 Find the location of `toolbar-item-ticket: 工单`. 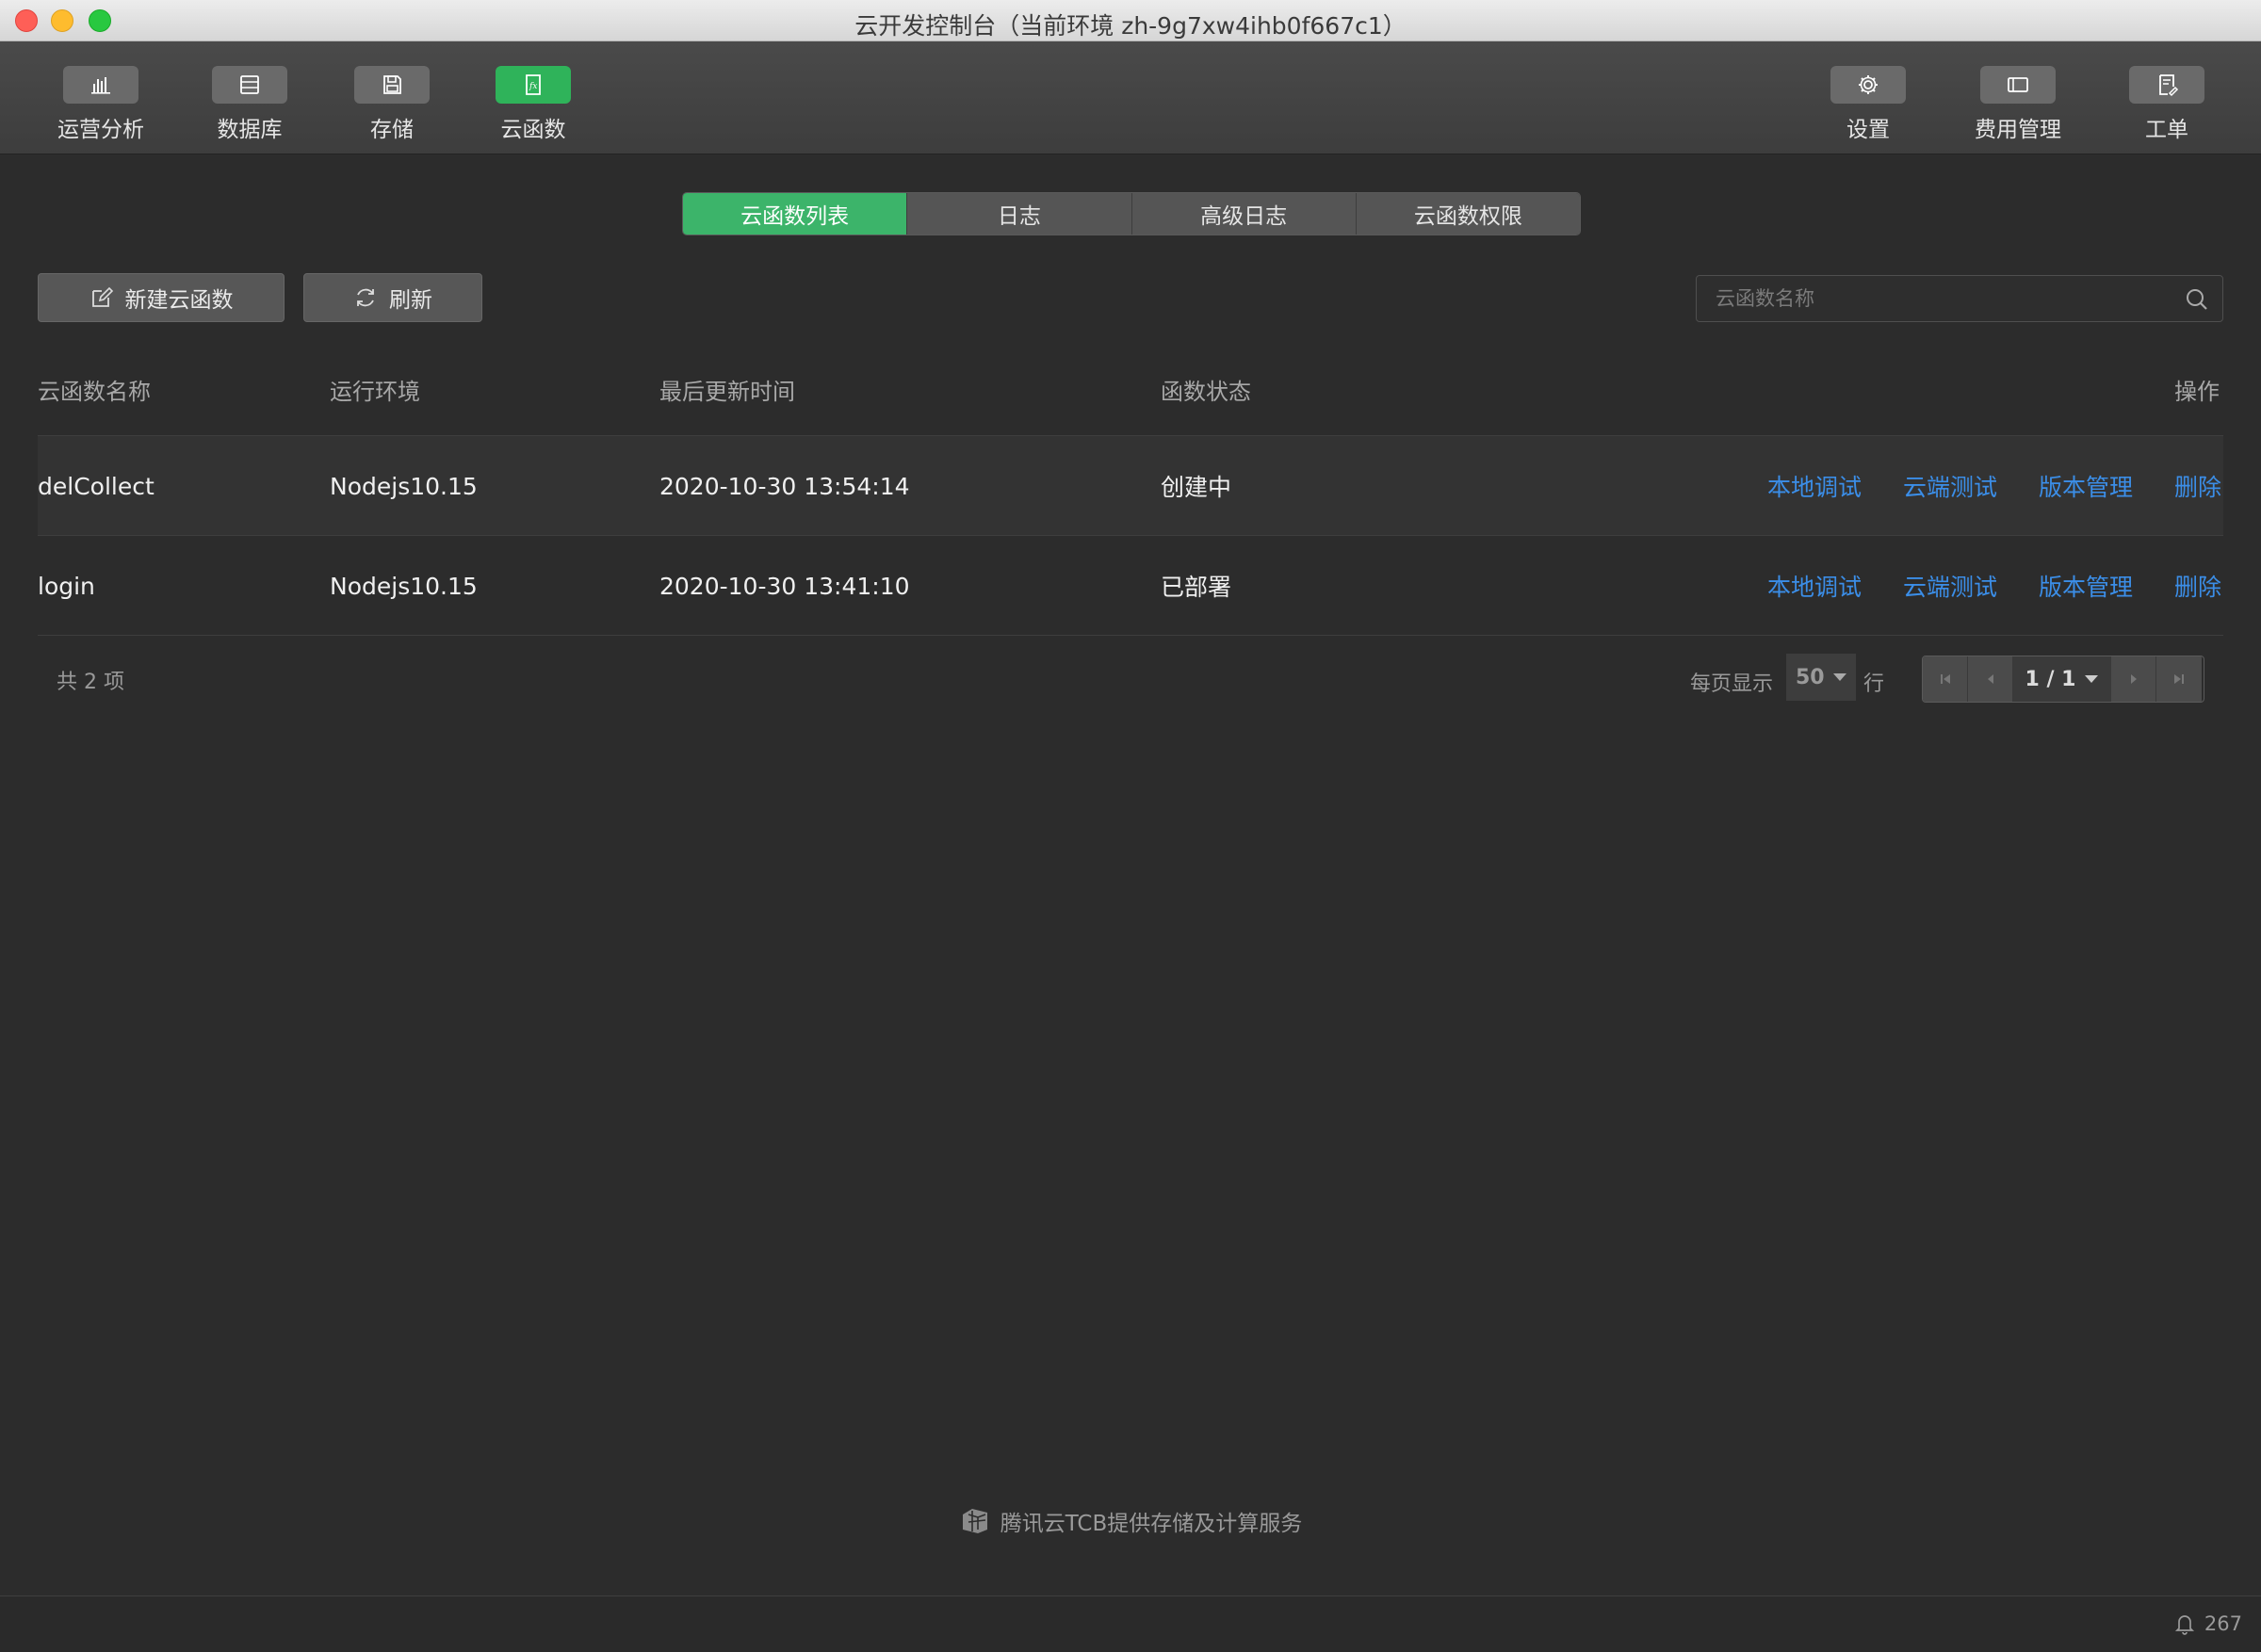

toolbar-item-ticket: 工单 is located at coordinates (2166, 104).